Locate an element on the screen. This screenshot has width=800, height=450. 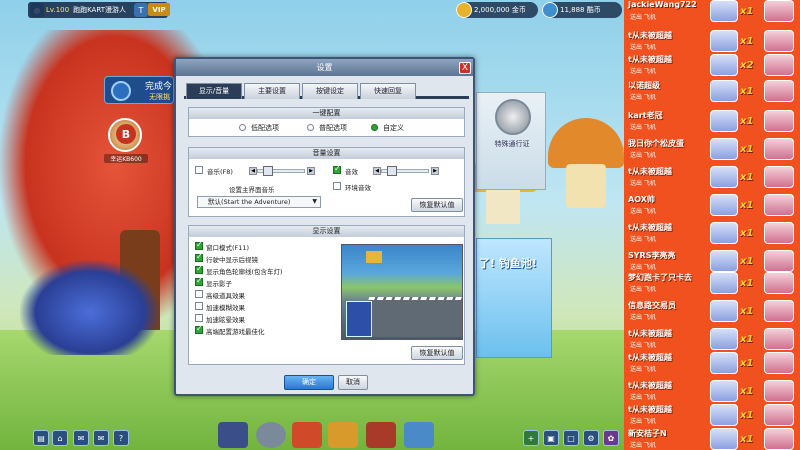
shadow-label: 显示影子 is located at coordinates (219, 284).